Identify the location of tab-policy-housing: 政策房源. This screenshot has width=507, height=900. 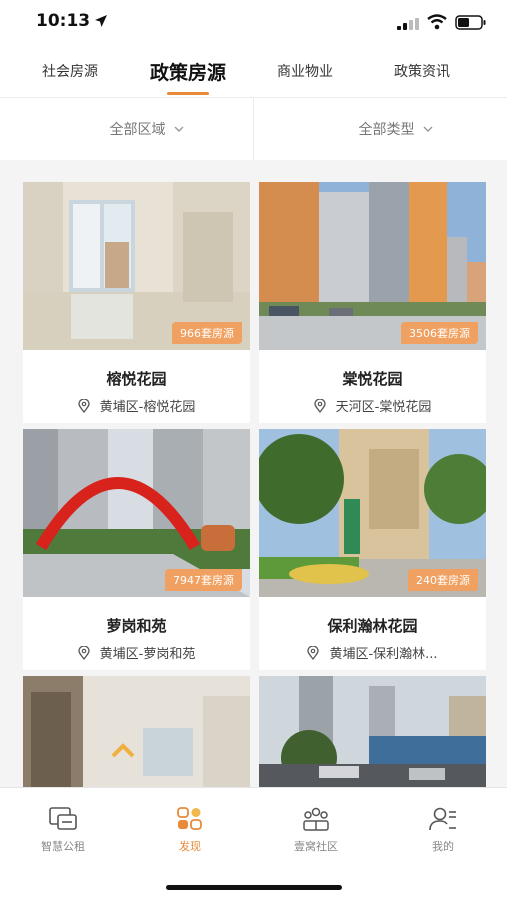
(188, 71).